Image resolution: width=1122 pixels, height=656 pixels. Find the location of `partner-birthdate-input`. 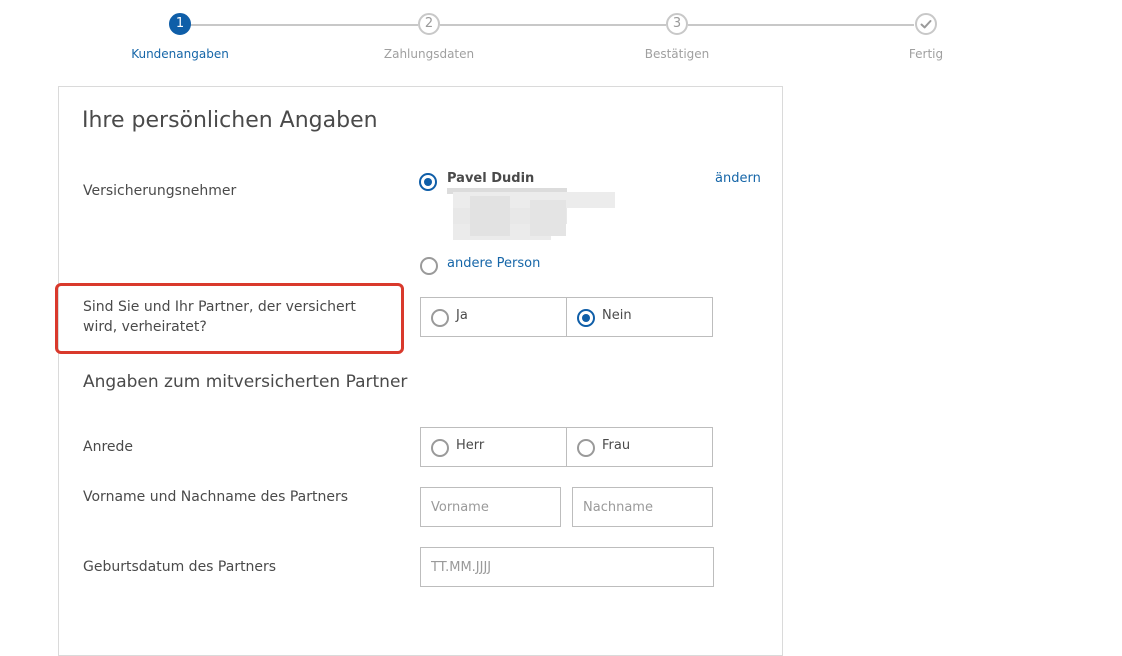

partner-birthdate-input is located at coordinates (567, 567).